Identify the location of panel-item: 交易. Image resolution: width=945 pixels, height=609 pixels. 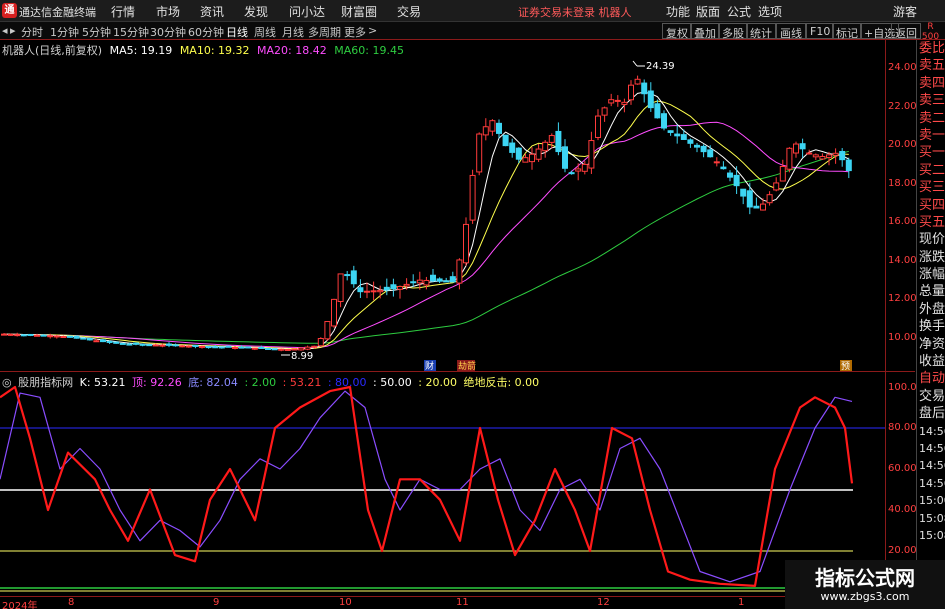
(931, 396).